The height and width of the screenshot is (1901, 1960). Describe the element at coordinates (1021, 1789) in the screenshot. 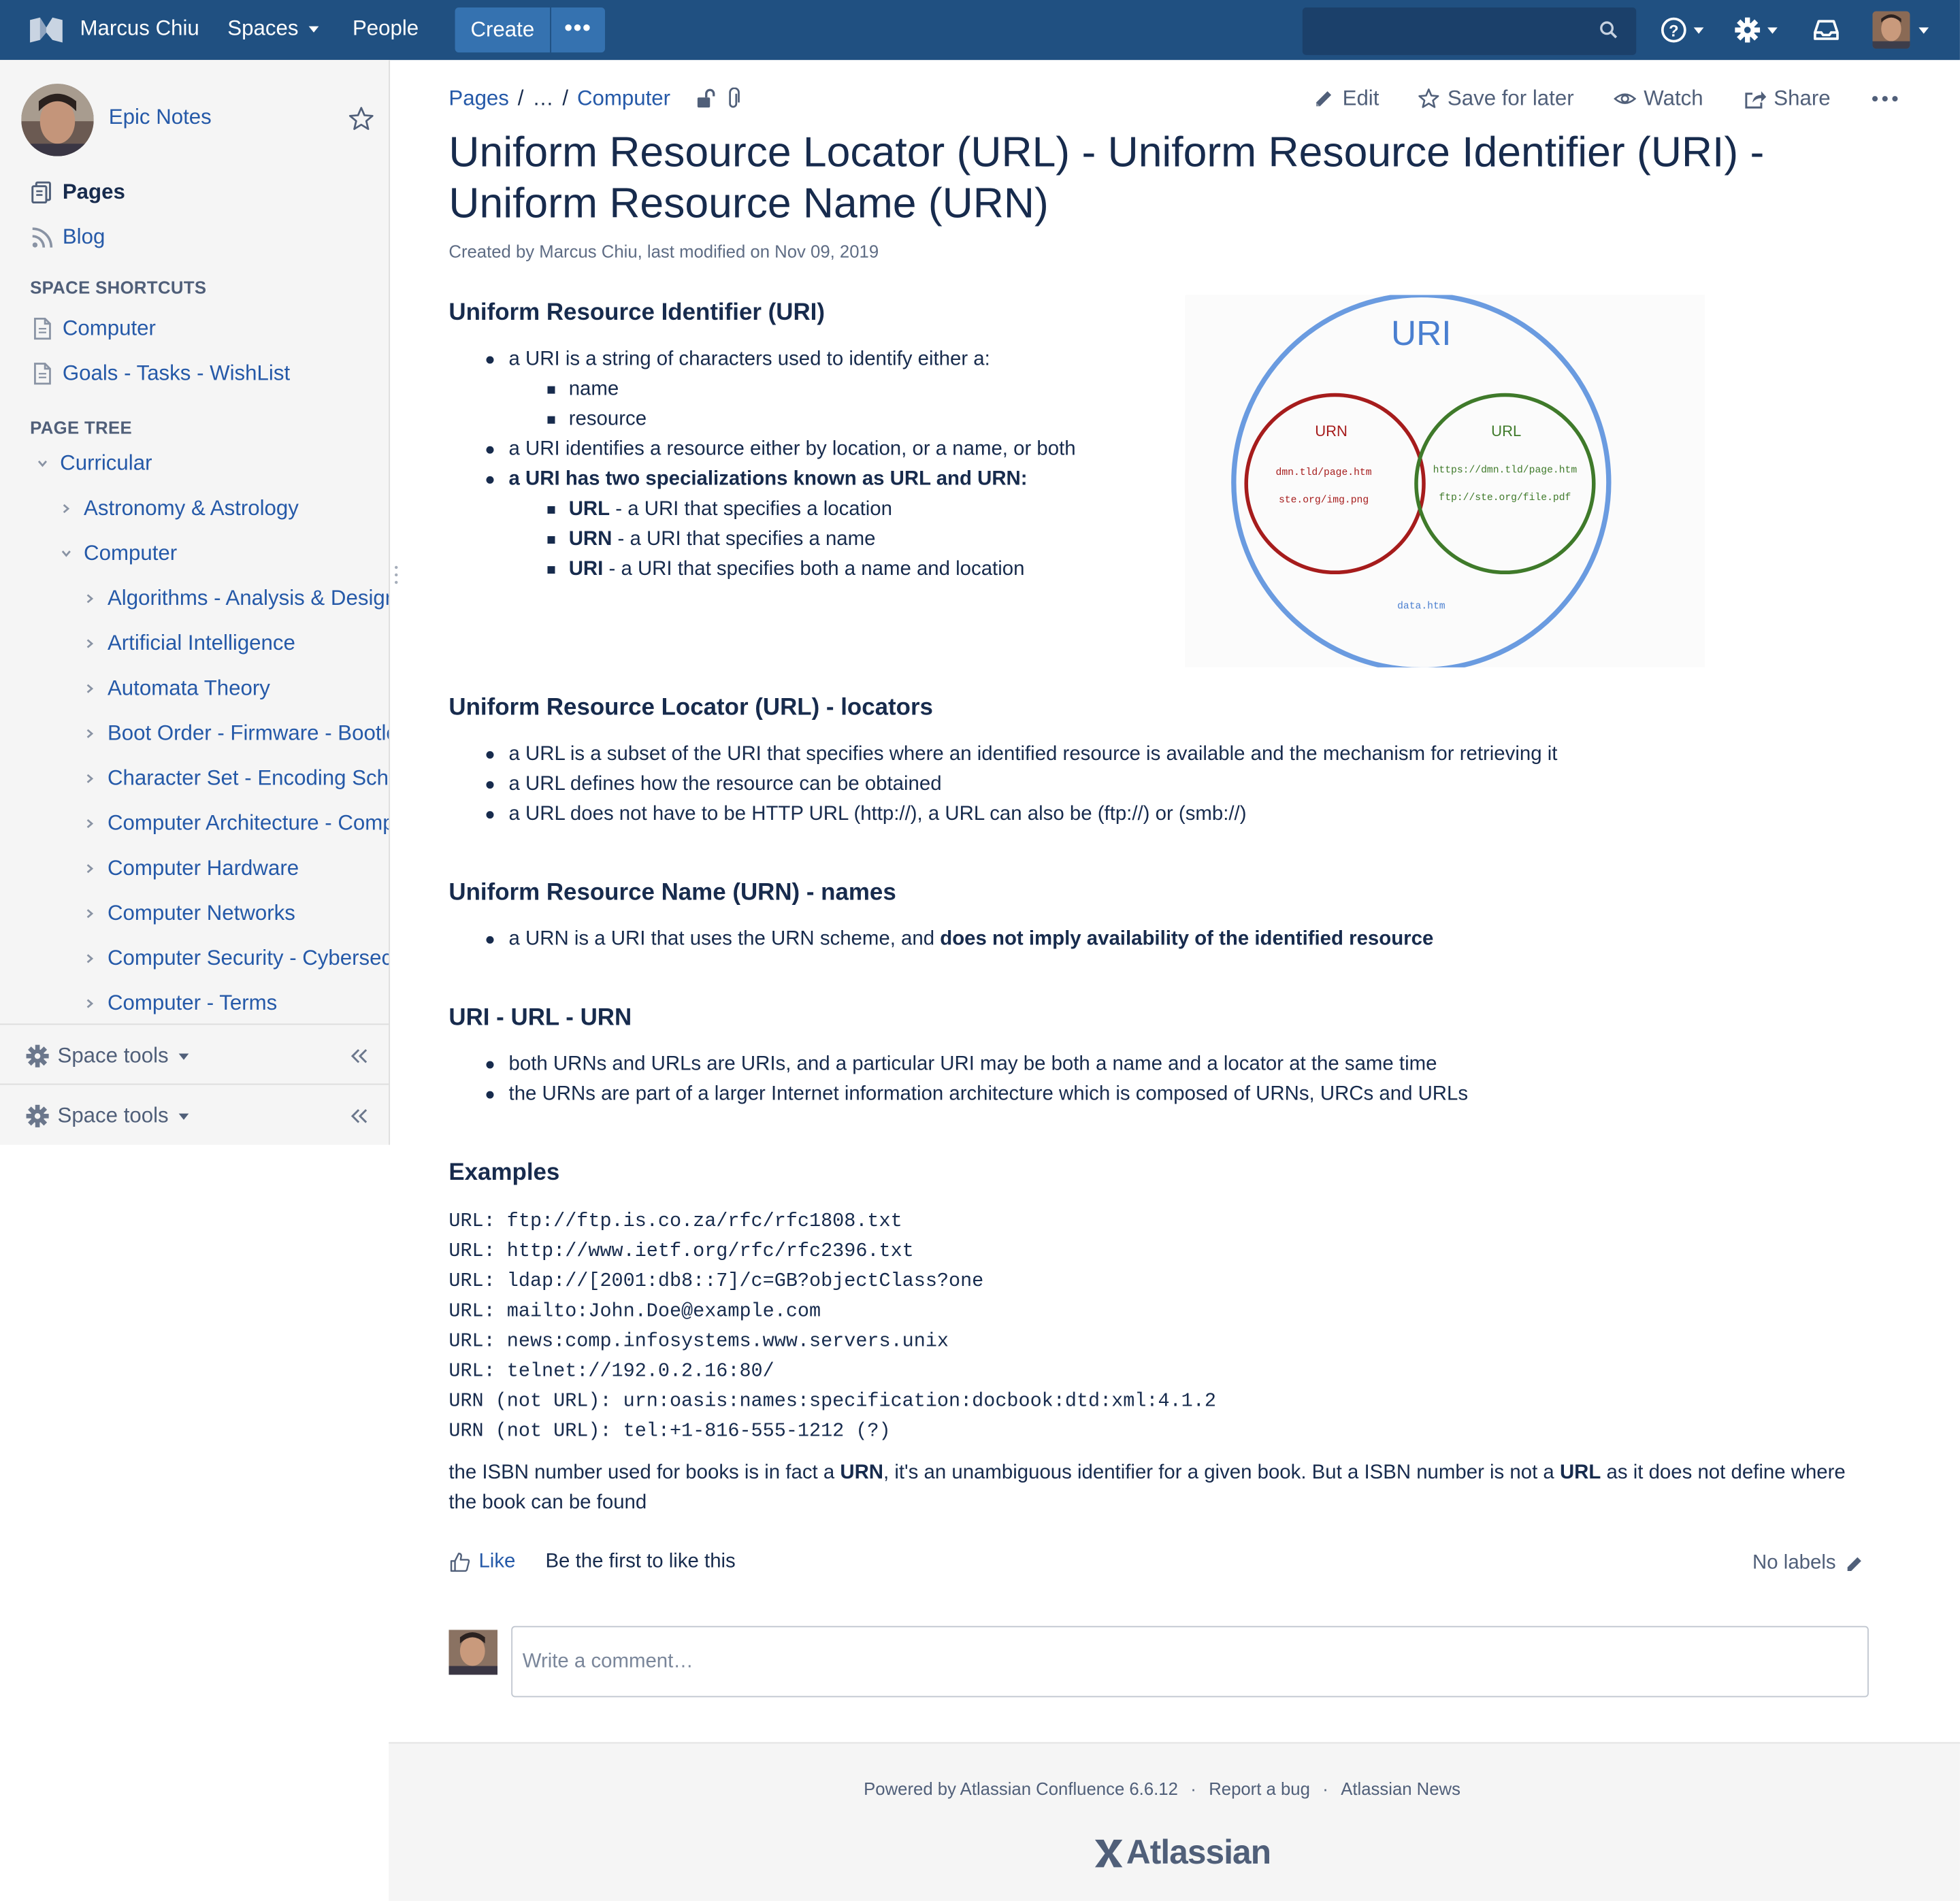

I see `powered-by-link: Powered by Atlassian Confluence 6.6.12` at that location.